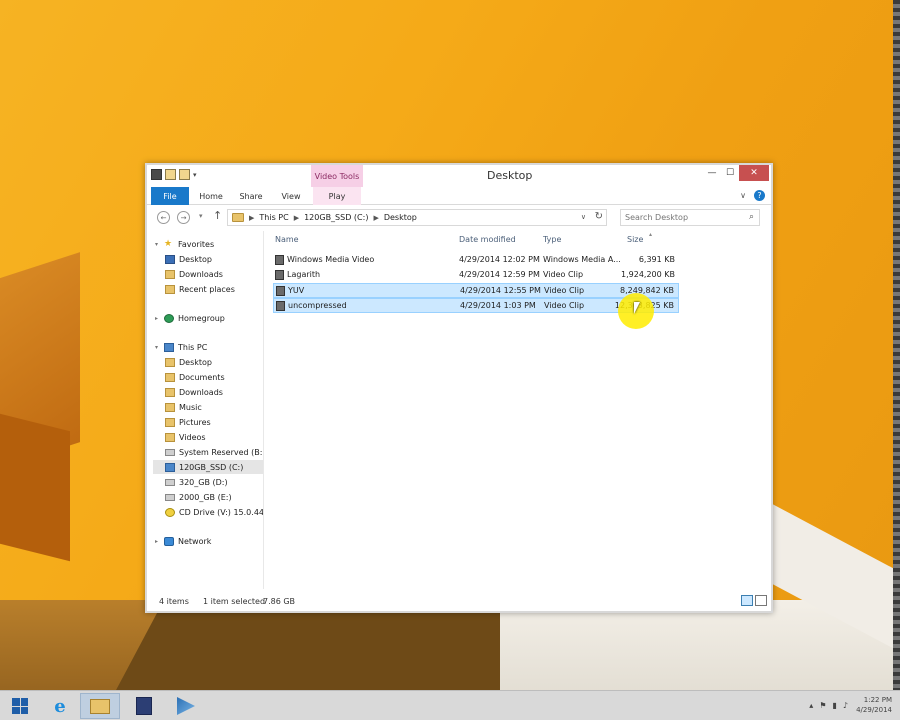  What do you see at coordinates (170, 512) in the screenshot?
I see `cd-drive-icon` at bounding box center [170, 512].